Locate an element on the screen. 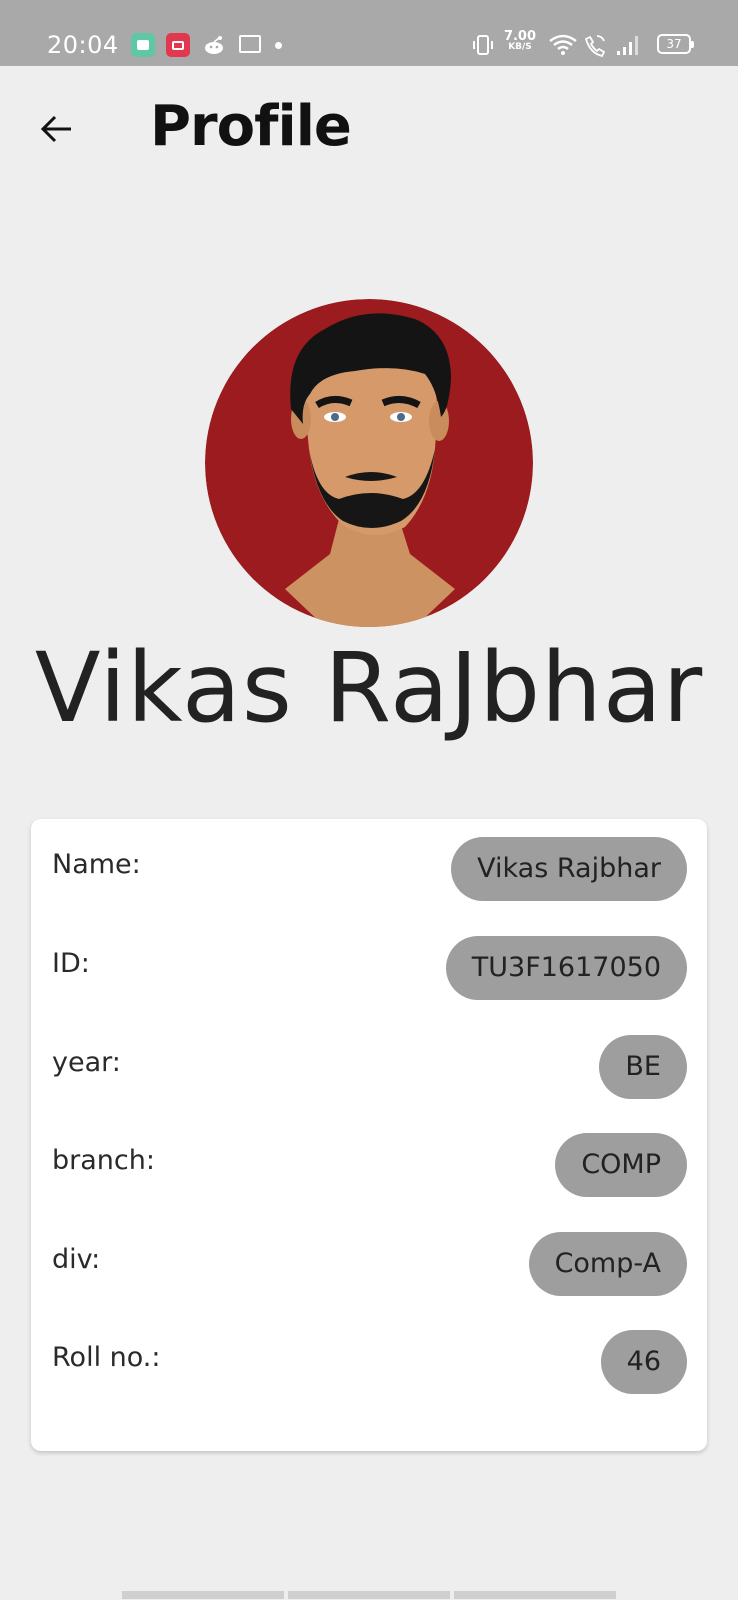  status-bar: 20:04 7.00 KB/S 37 is located at coordinates (369, 33).